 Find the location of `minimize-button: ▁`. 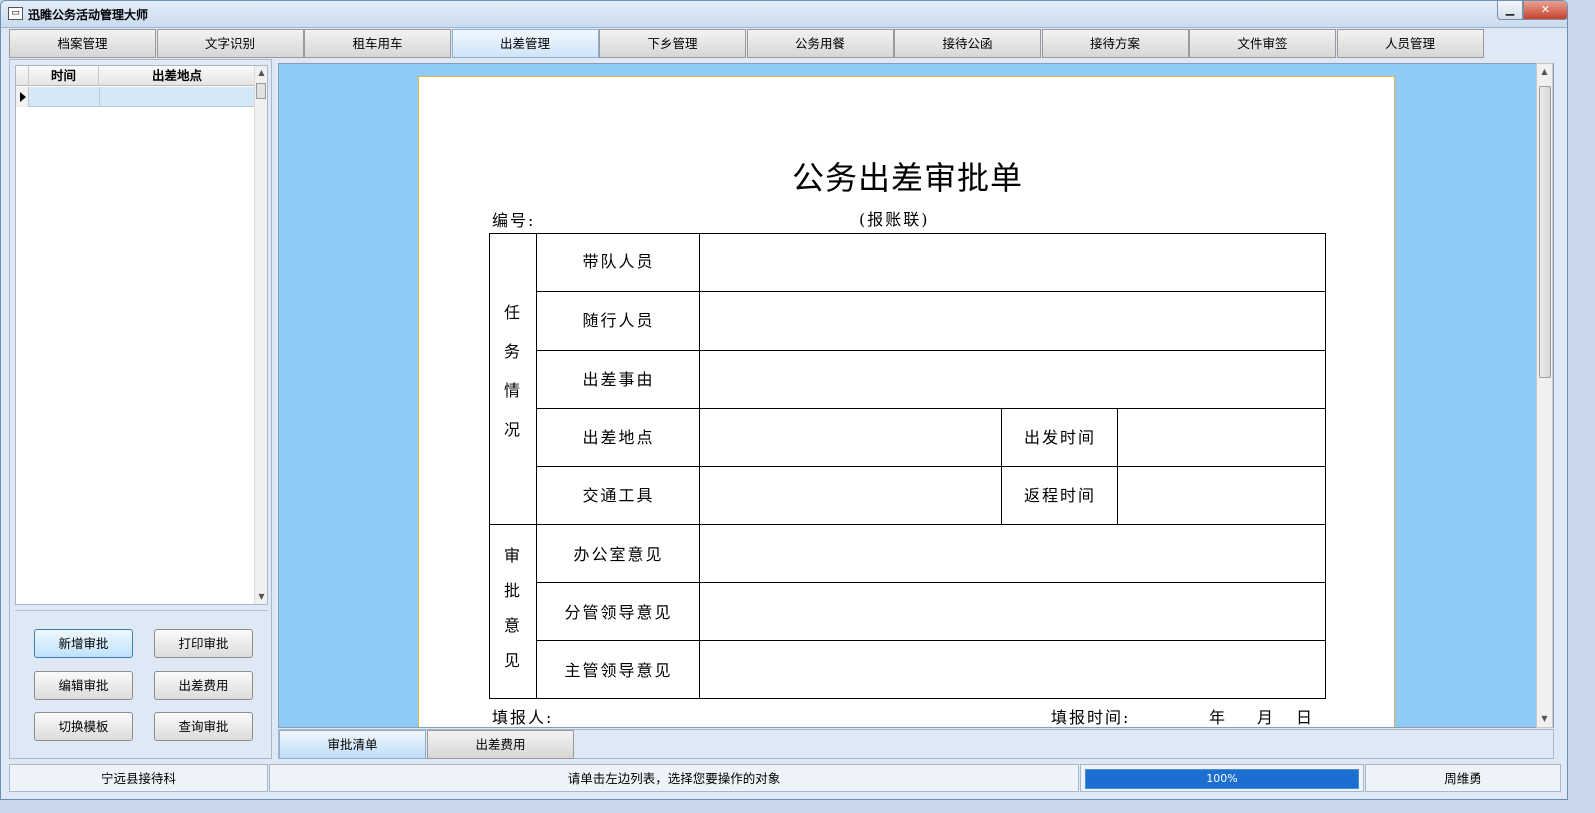

minimize-button: ▁ is located at coordinates (1510, 10).